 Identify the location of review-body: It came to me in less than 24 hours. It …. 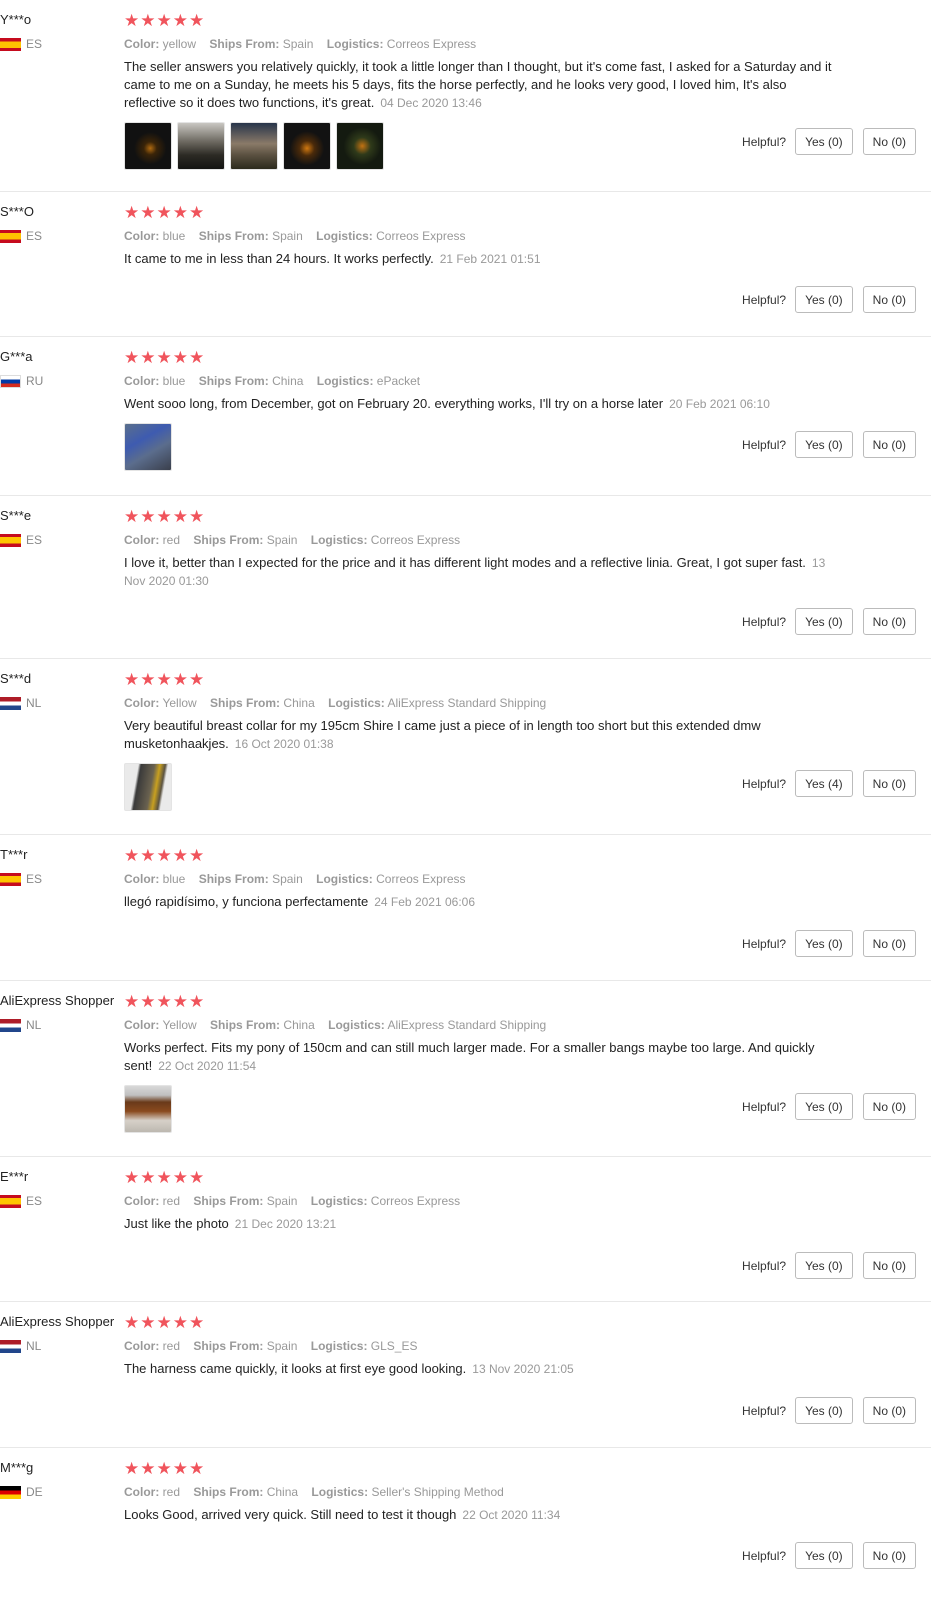
(279, 258).